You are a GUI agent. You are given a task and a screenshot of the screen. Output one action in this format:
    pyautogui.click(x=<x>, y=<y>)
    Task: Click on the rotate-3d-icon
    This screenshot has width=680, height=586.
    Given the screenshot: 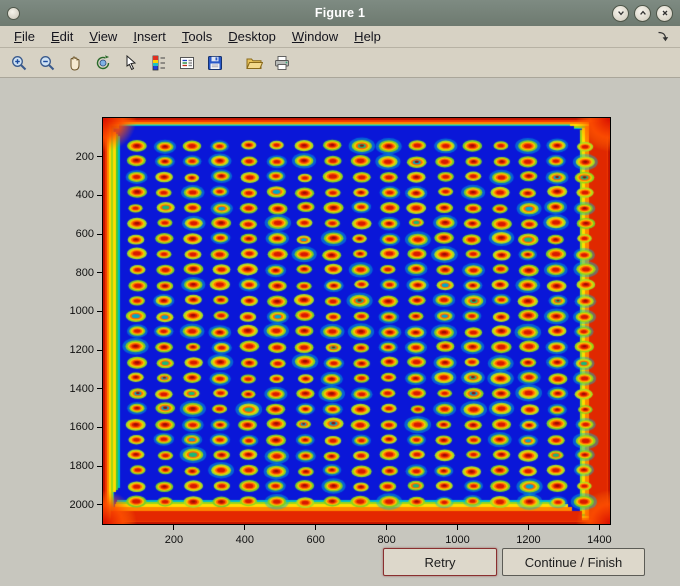 What is the action you would take?
    pyautogui.click(x=103, y=63)
    